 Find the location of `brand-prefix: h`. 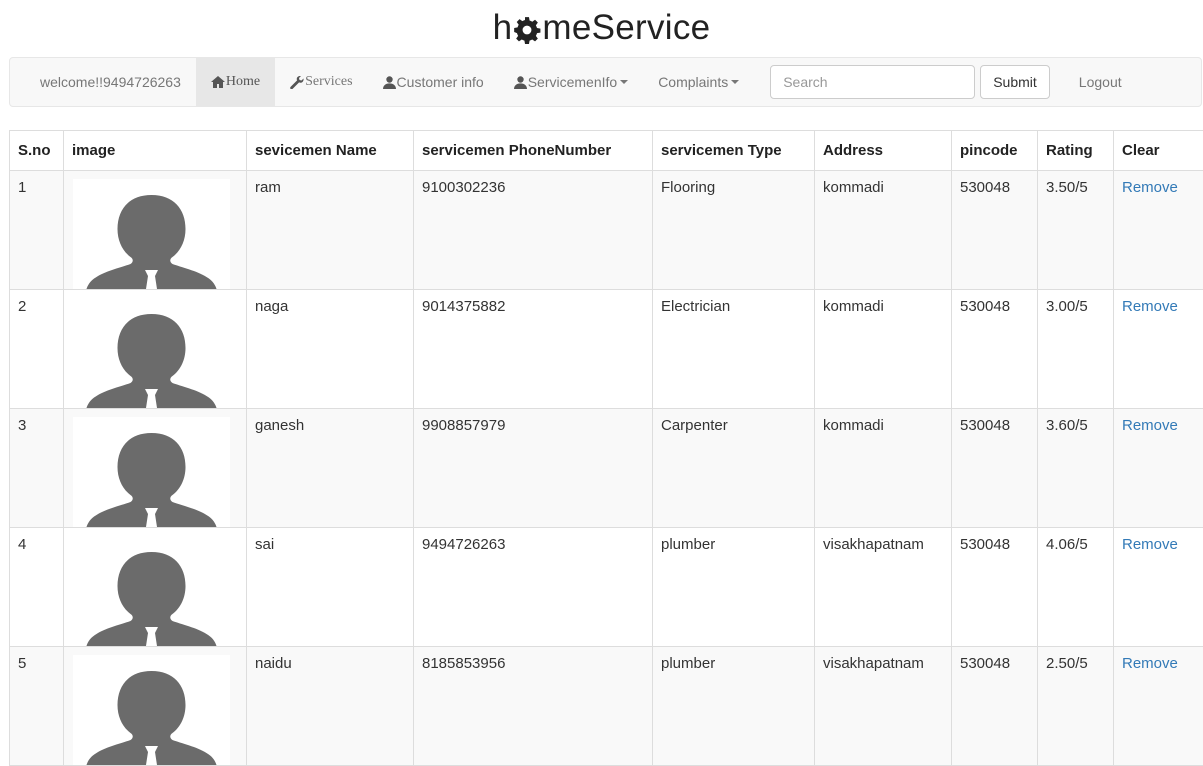

brand-prefix: h is located at coordinates (503, 28).